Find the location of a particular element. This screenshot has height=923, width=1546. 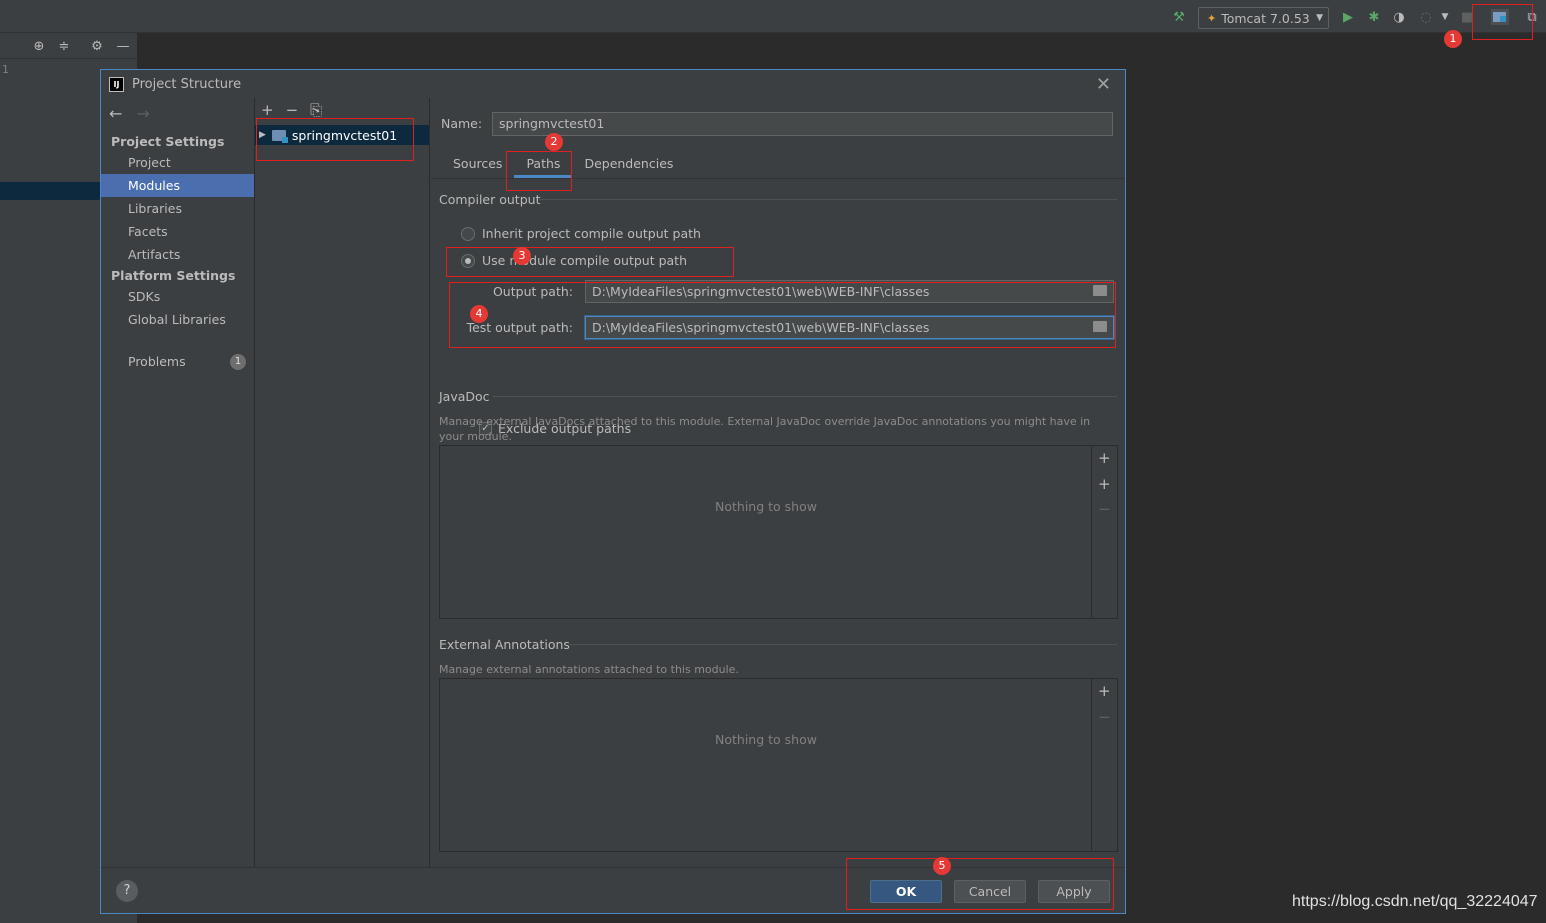

external-annotations-empty-text: Nothing to show is located at coordinates (766, 739).